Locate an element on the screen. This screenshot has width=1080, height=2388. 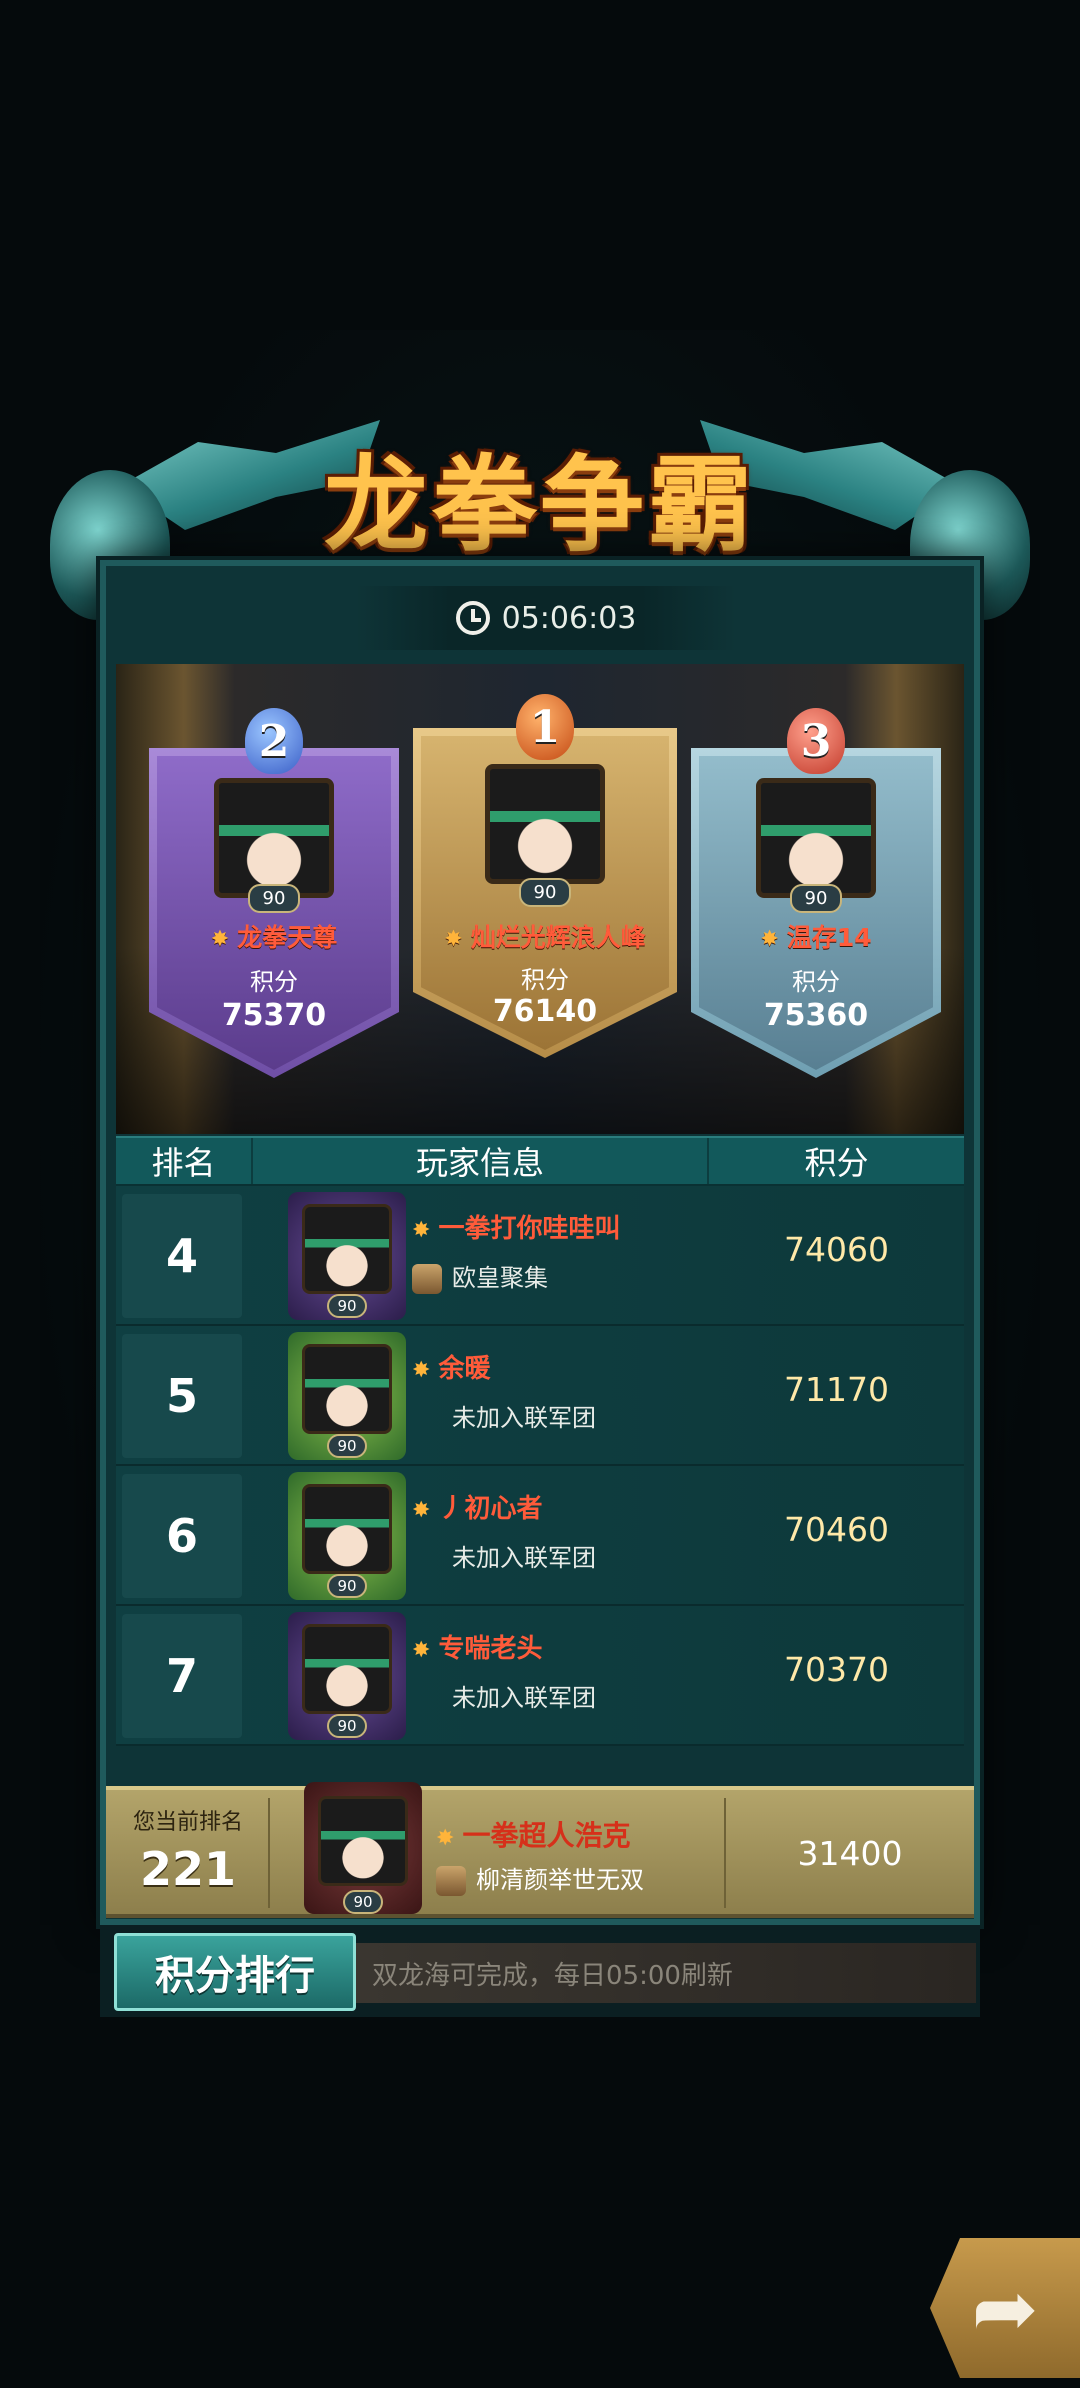
player-name: ✸ 余暖 is located at coordinates (451, 1366).